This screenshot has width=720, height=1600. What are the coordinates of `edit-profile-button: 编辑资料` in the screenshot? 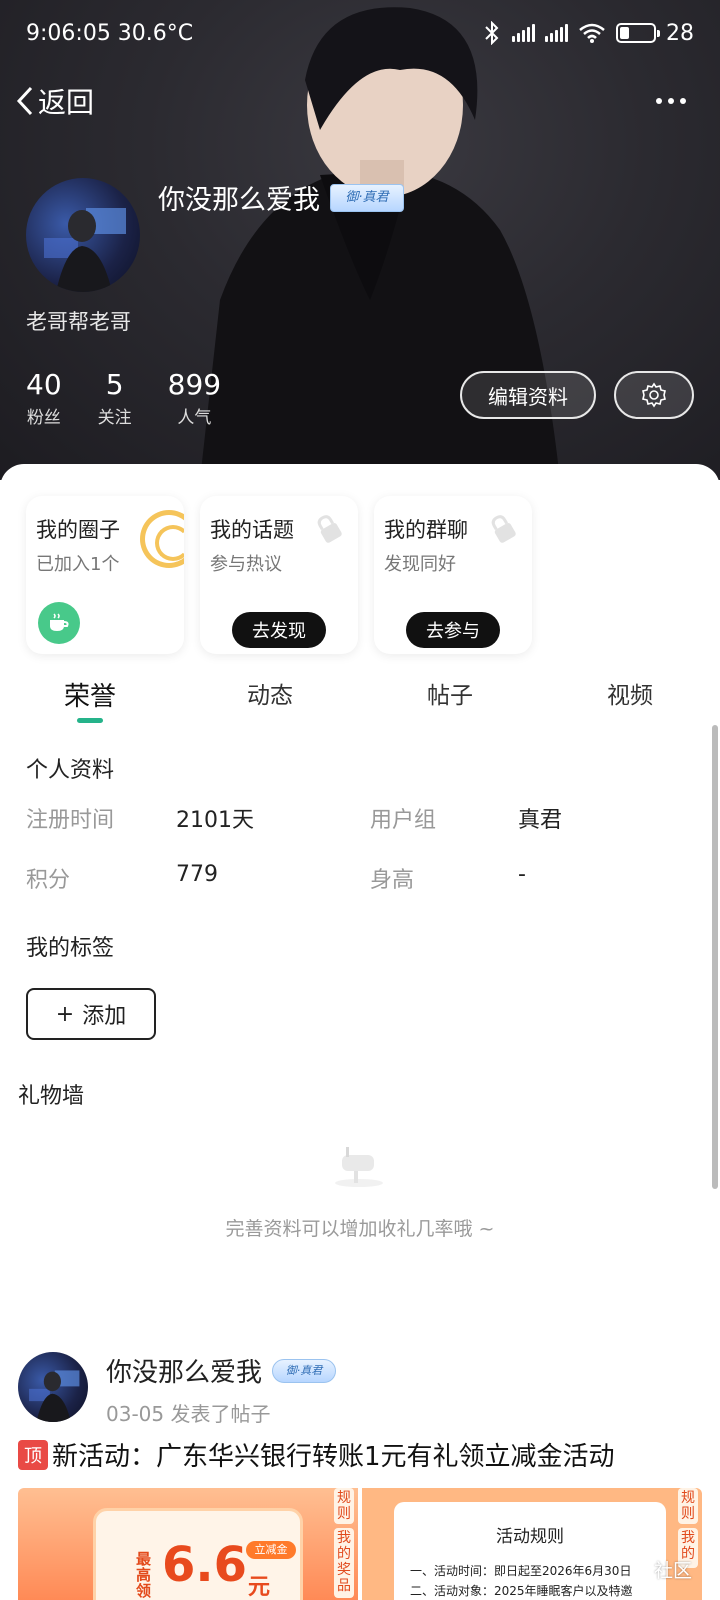 It's located at (528, 395).